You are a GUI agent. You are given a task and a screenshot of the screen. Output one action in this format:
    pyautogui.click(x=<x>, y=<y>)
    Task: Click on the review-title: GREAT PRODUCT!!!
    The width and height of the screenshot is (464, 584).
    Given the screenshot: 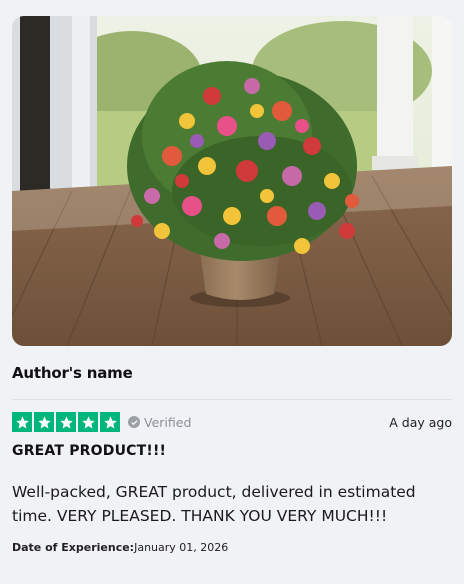 What is the action you would take?
    pyautogui.click(x=89, y=451)
    